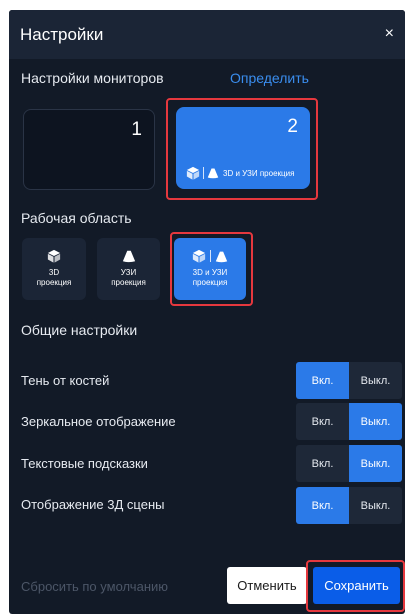 The image size is (413, 614). What do you see at coordinates (389, 34) in the screenshot?
I see `close-icon: ×` at bounding box center [389, 34].